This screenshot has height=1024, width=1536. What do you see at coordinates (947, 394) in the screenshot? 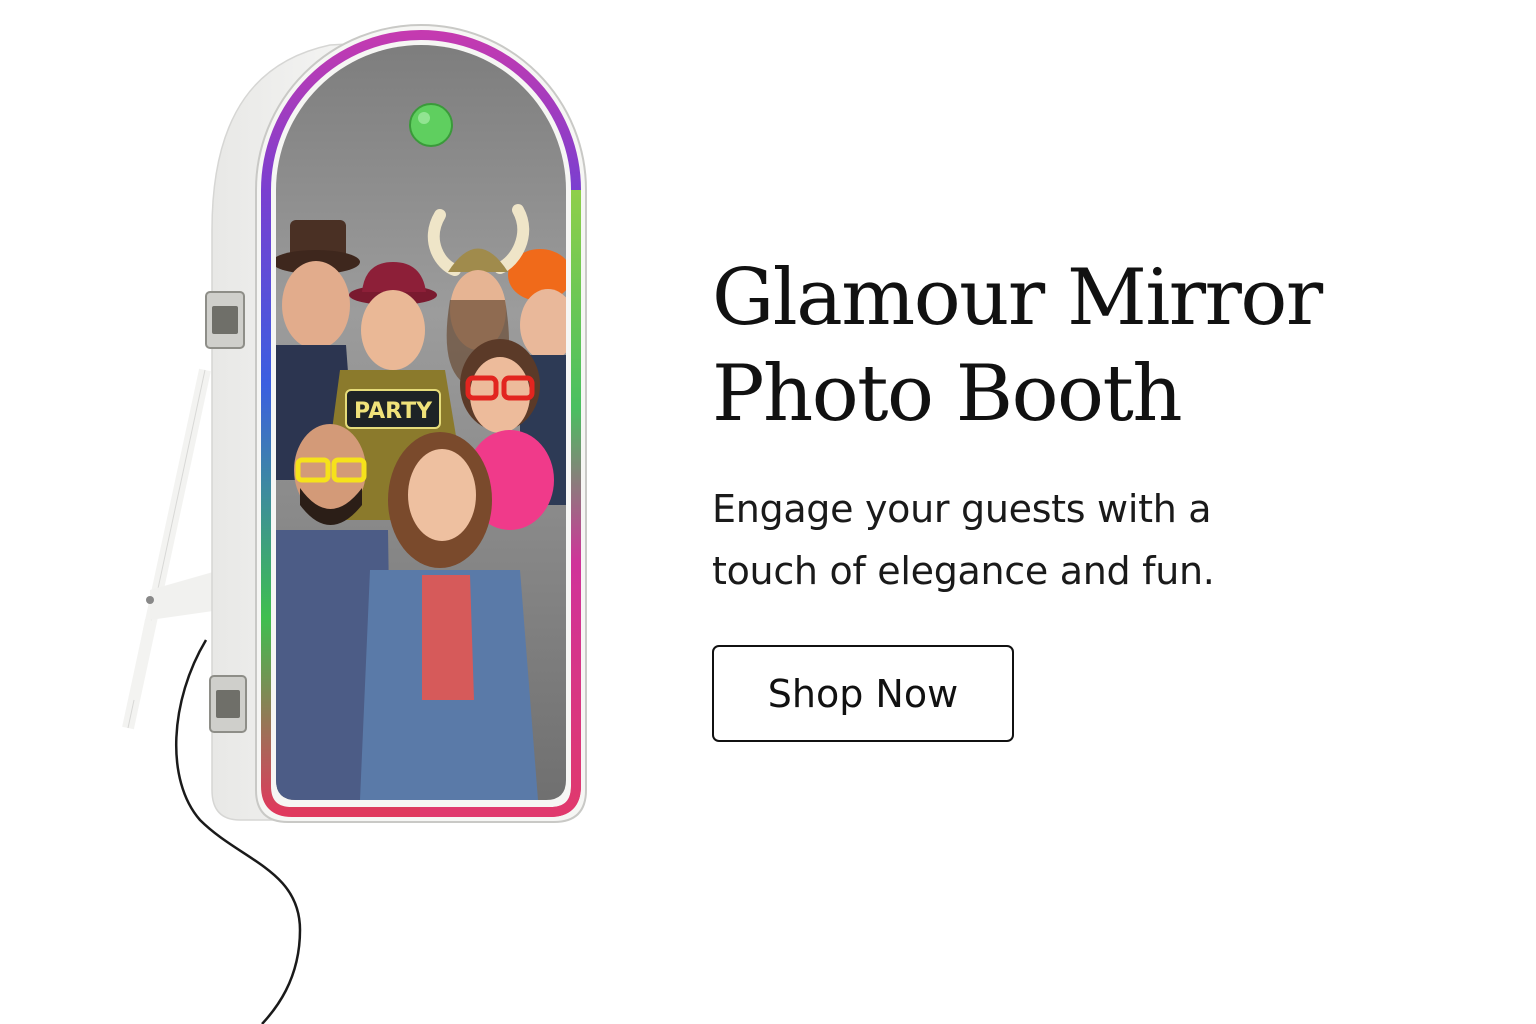
I see `product-title-line-2: Photo Booth` at bounding box center [947, 394].